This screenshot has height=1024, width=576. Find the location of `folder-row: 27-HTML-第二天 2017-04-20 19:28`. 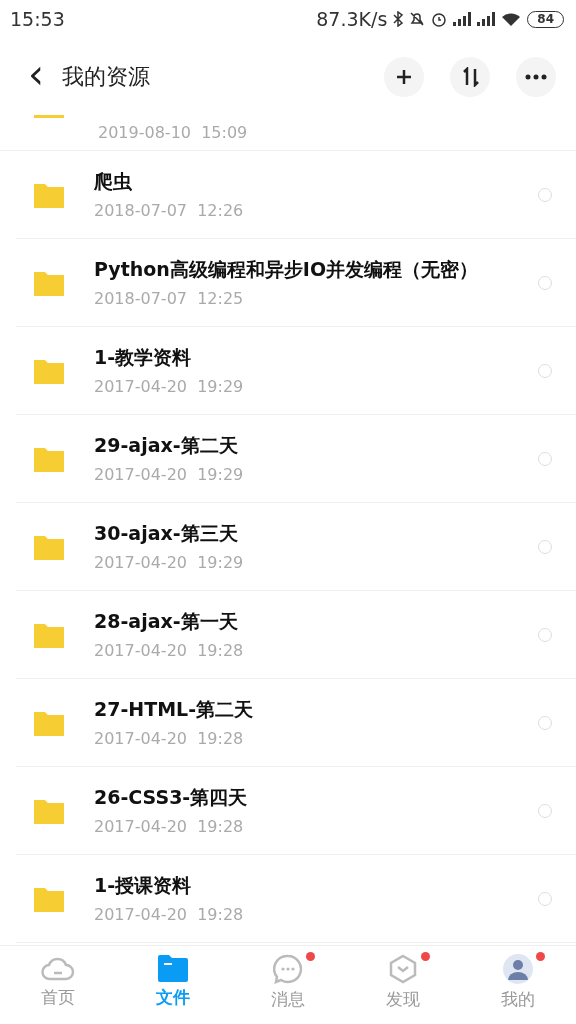

folder-row: 27-HTML-第二天 2017-04-20 19:28 is located at coordinates (296, 723).